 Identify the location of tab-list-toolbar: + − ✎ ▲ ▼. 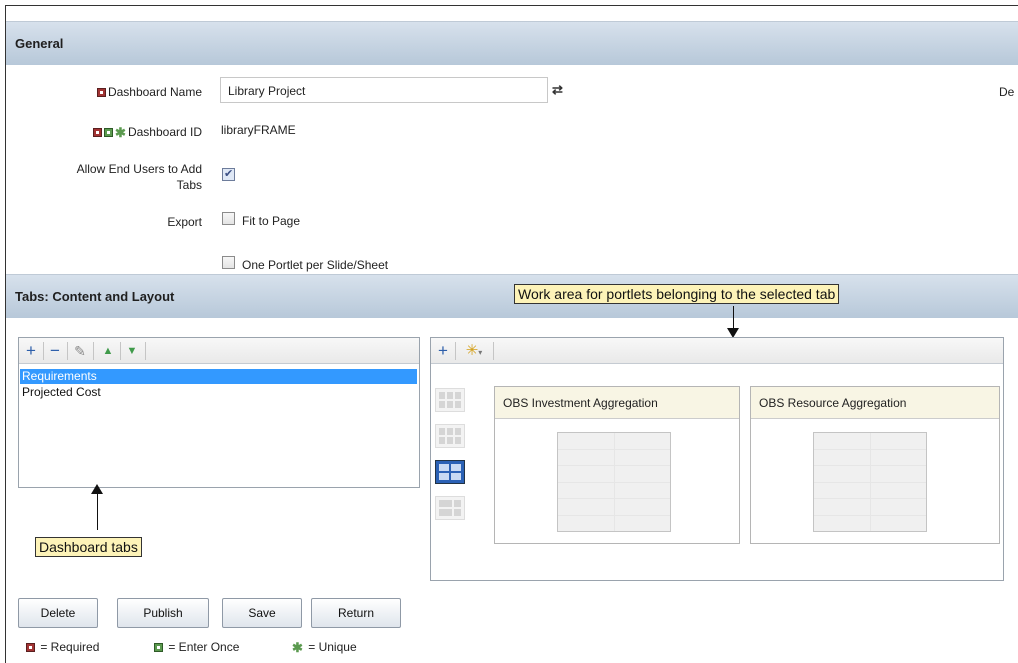
(219, 351).